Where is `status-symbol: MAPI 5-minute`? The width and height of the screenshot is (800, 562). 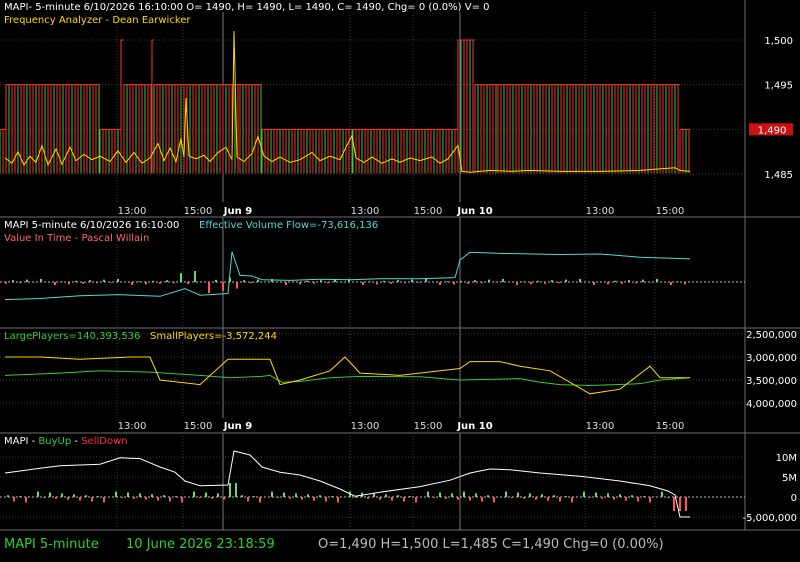 status-symbol: MAPI 5-minute is located at coordinates (51, 544).